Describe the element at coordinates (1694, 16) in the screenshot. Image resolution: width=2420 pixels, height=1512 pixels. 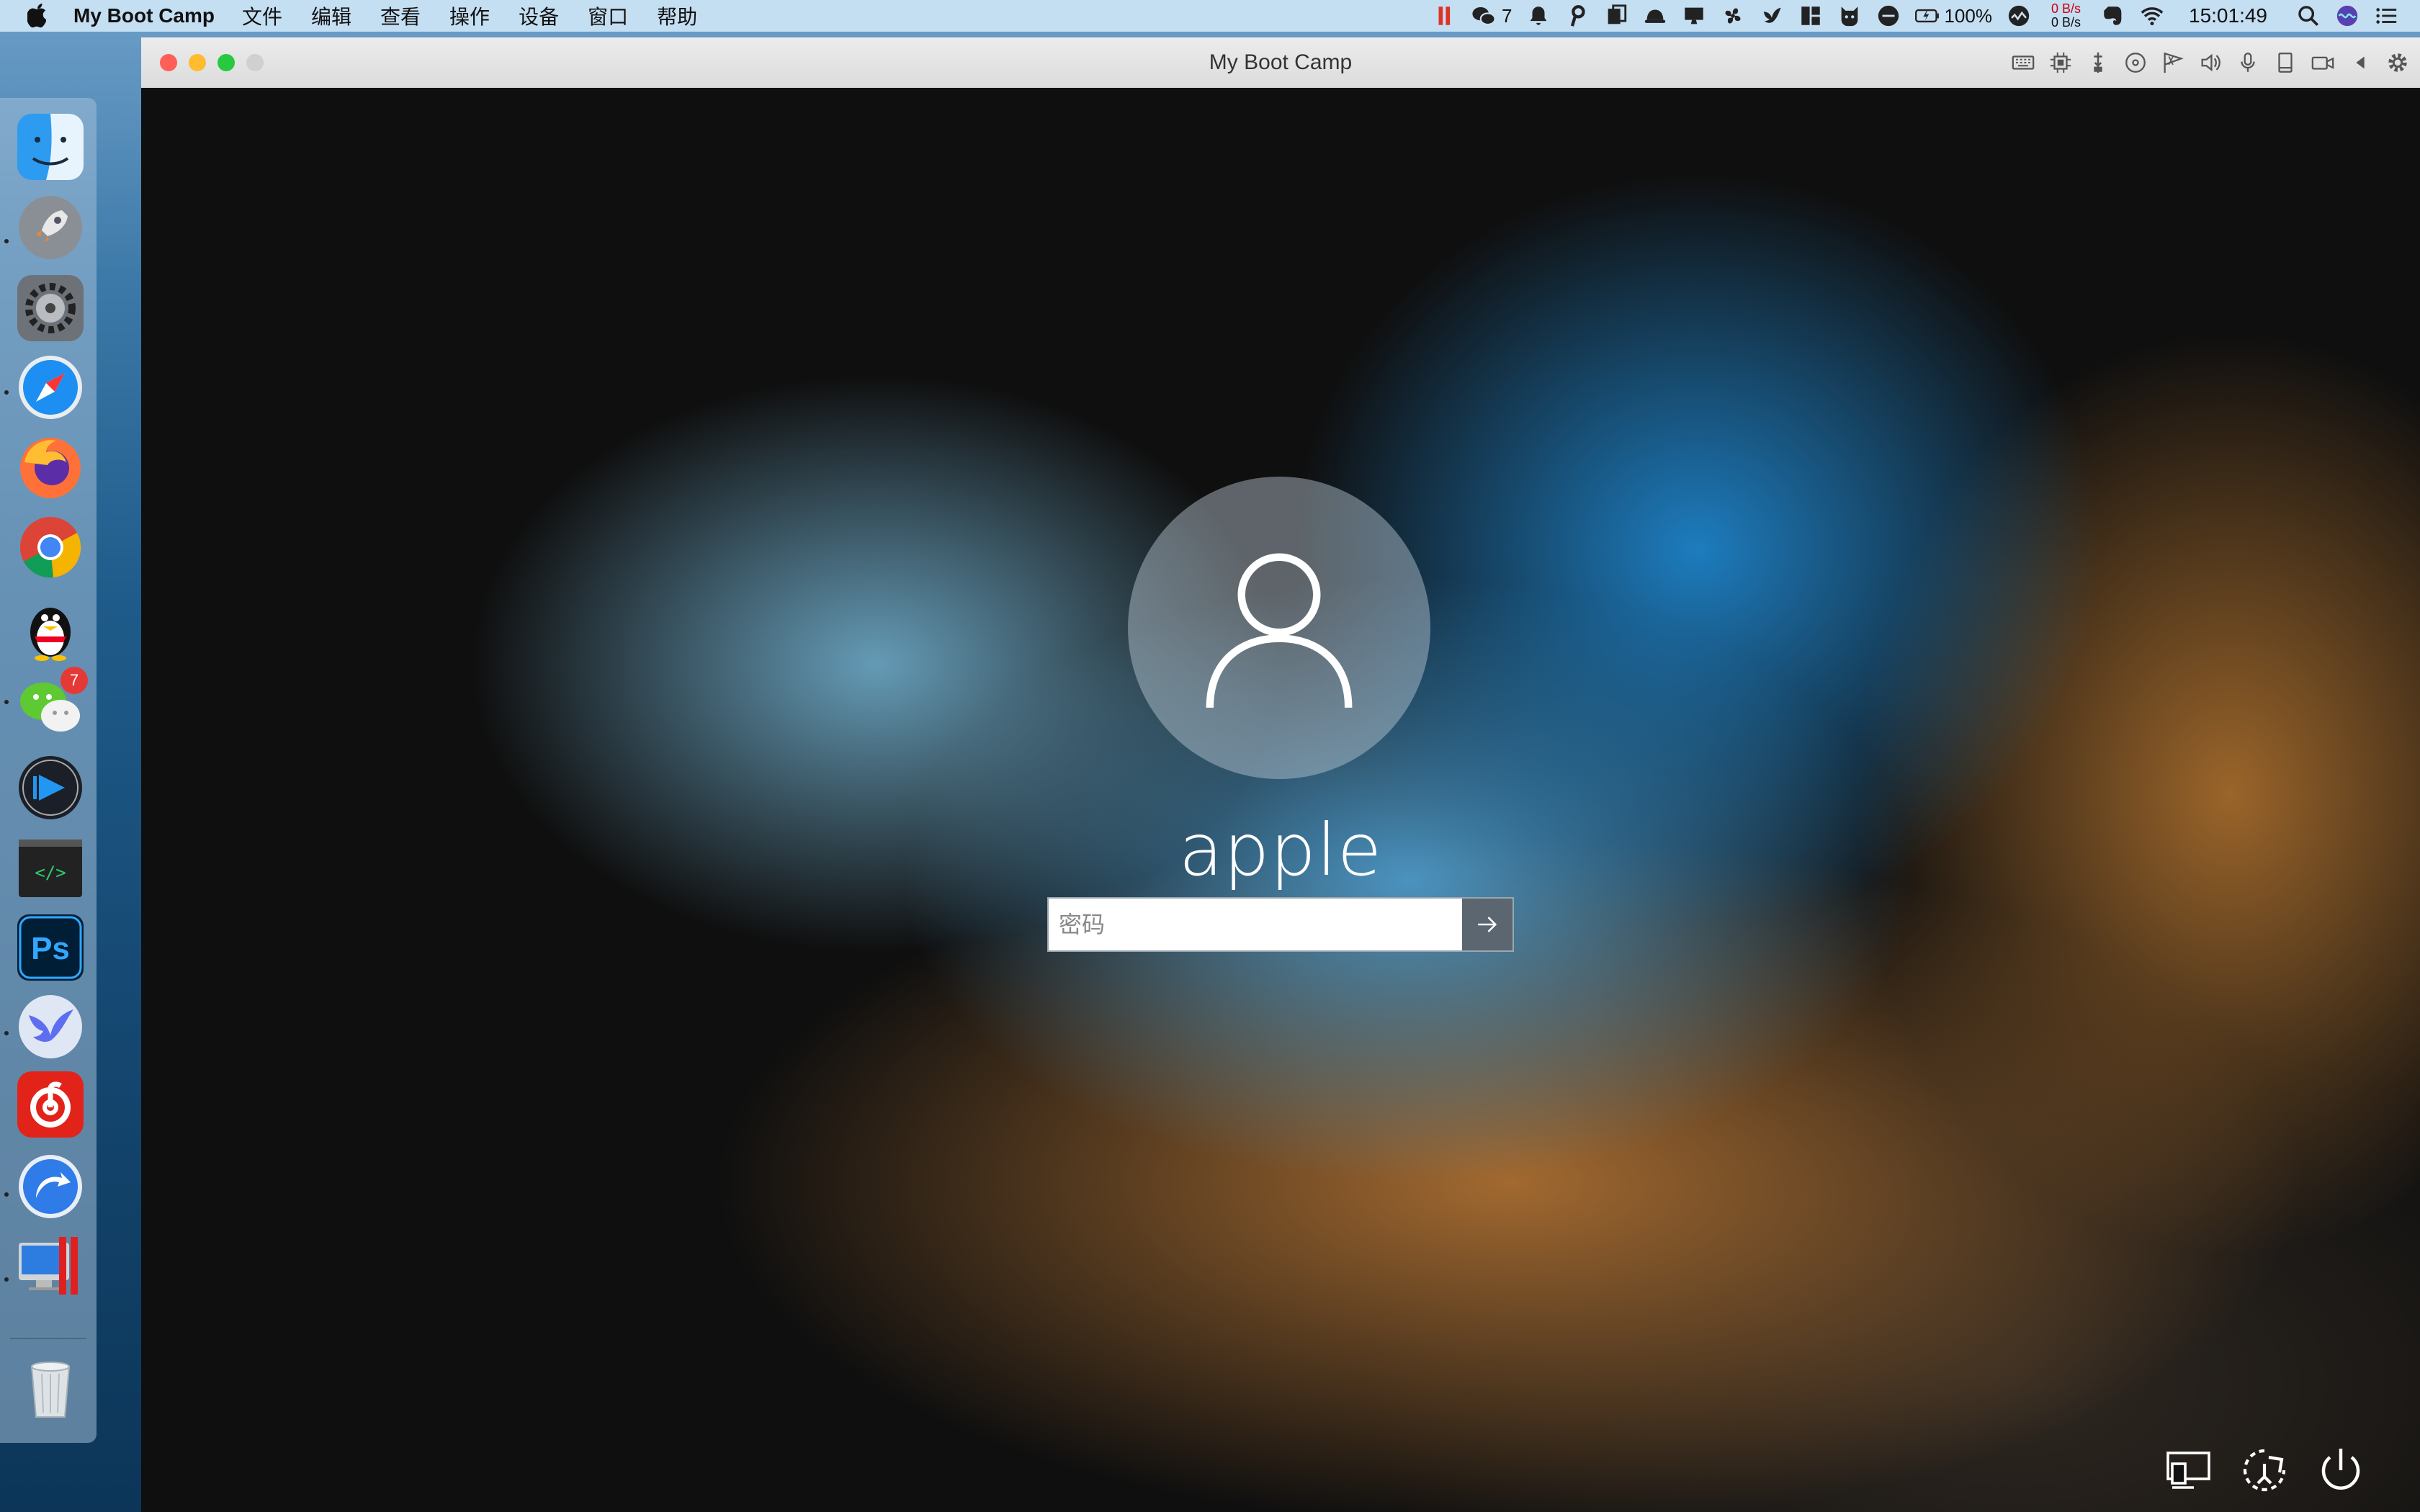
I see `monitor-icon` at that location.